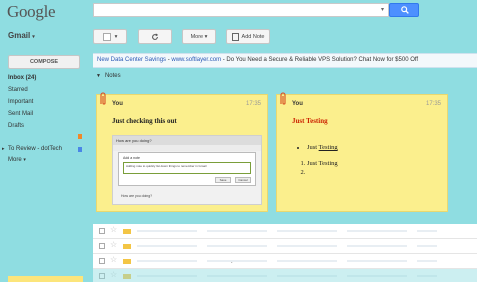 The width and height of the screenshot is (477, 282). I want to click on select-checkbox-button: ▾, so click(110, 36).